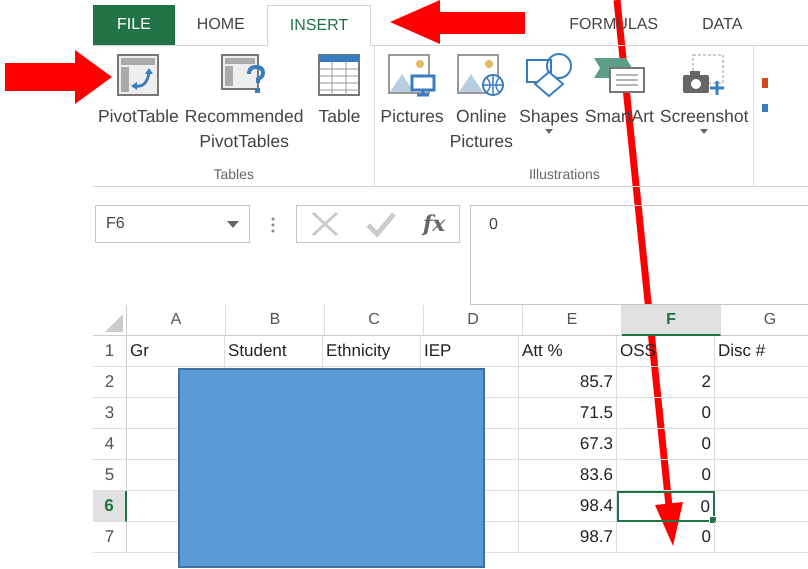 This screenshot has height=569, width=808. Describe the element at coordinates (412, 75) in the screenshot. I see `picture-monitor-icon` at that location.